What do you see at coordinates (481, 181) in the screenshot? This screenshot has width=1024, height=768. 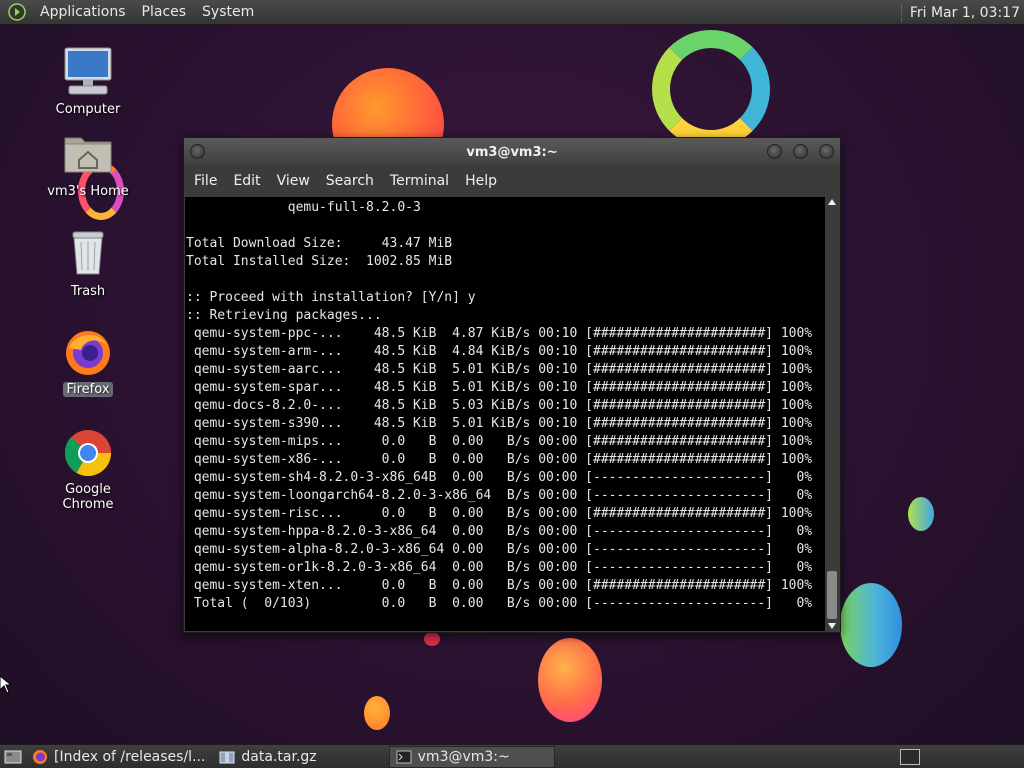 I see `menu-help: Help` at bounding box center [481, 181].